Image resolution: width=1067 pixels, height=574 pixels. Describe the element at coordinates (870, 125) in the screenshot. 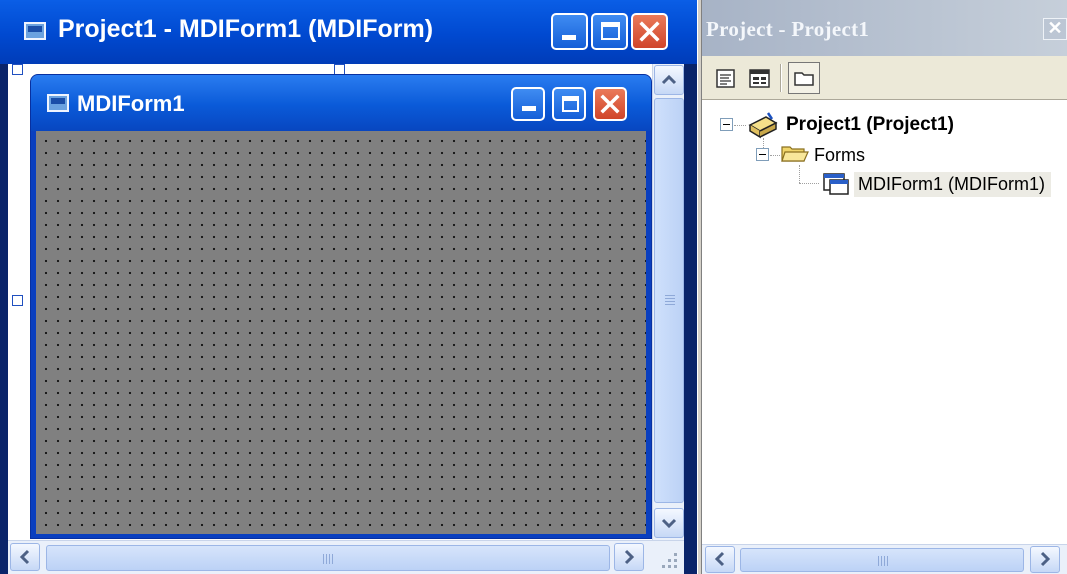

I see `tree-node-project: Project1 (Project1)` at that location.